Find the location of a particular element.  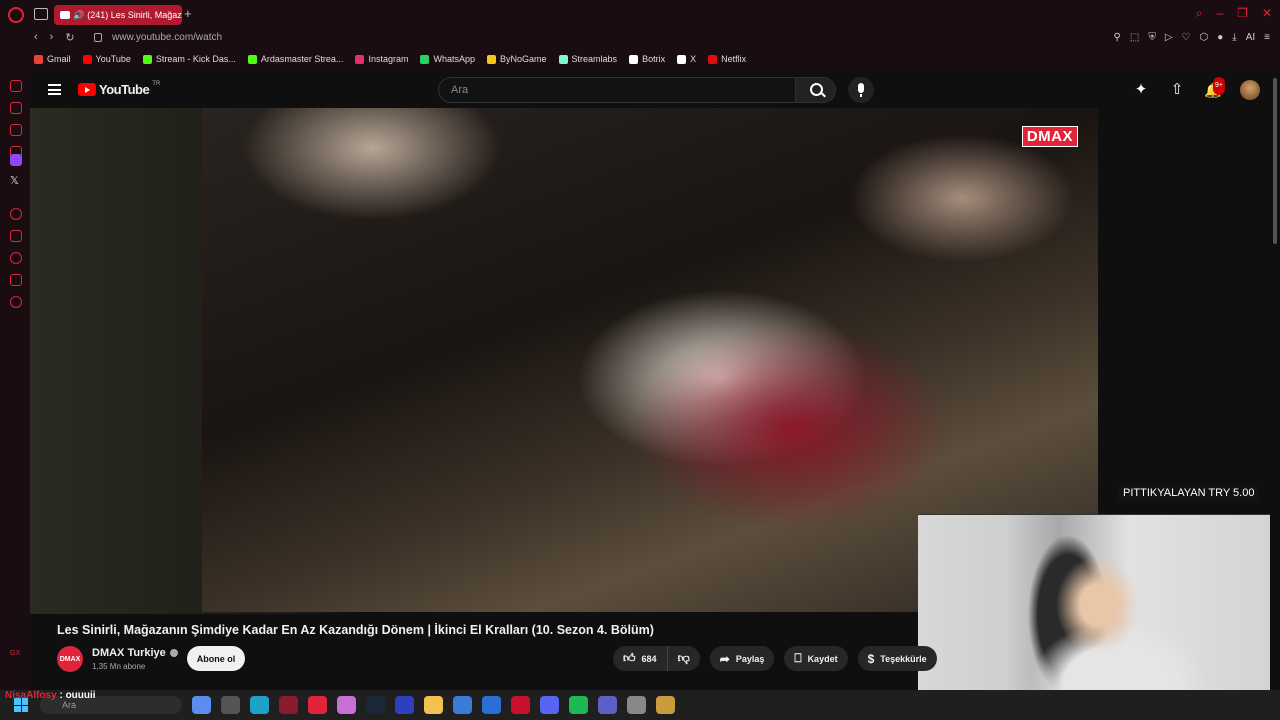

discord-icon is located at coordinates (549, 705).